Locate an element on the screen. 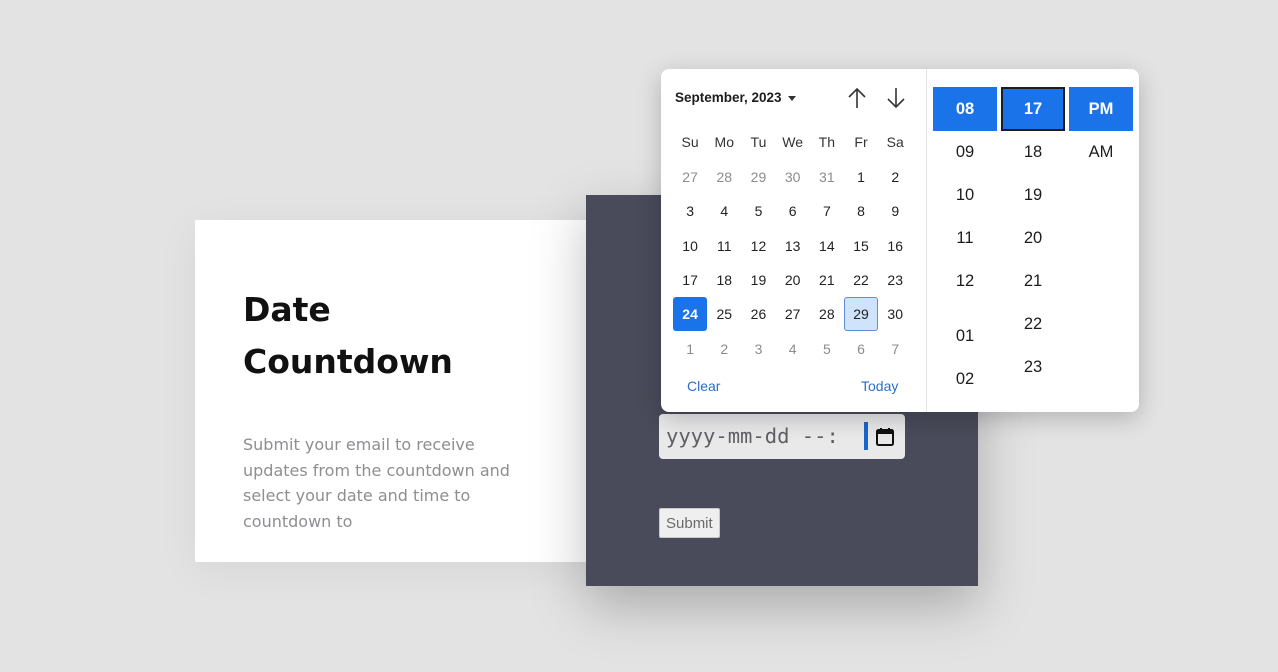  today-button: Today is located at coordinates (879, 386).